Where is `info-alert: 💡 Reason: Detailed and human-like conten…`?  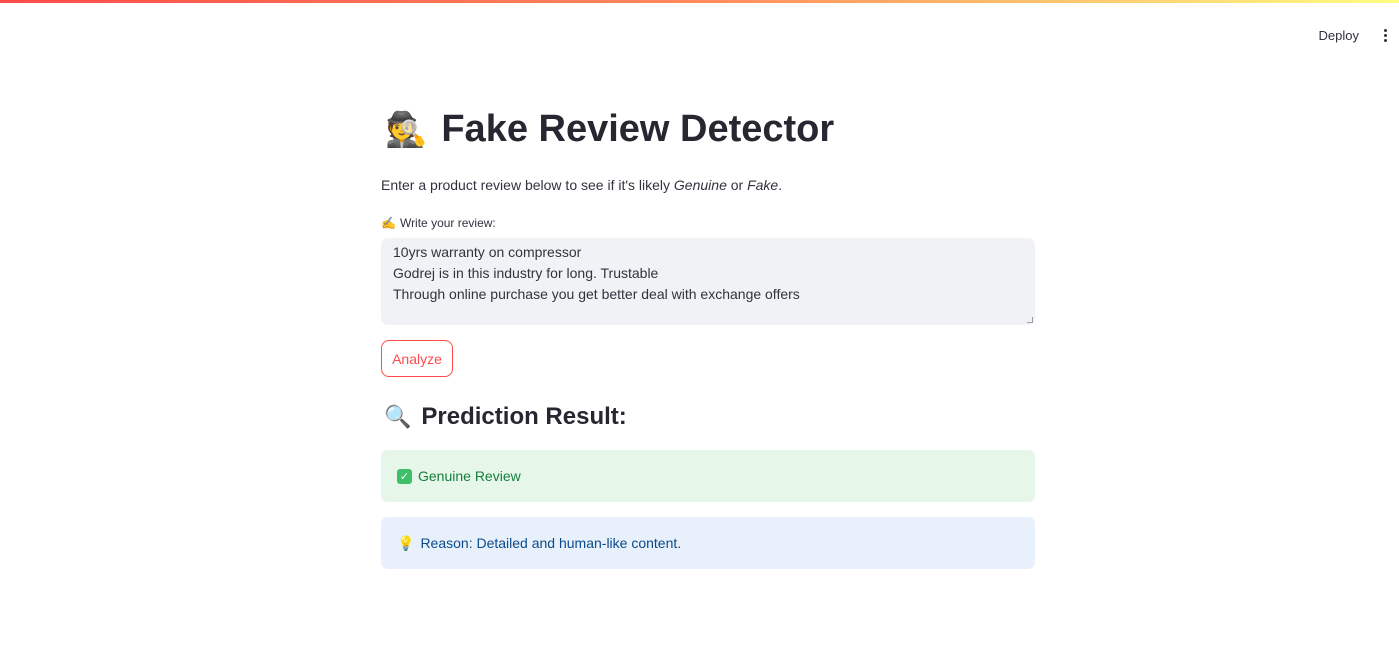 info-alert: 💡 Reason: Detailed and human-like conten… is located at coordinates (708, 543).